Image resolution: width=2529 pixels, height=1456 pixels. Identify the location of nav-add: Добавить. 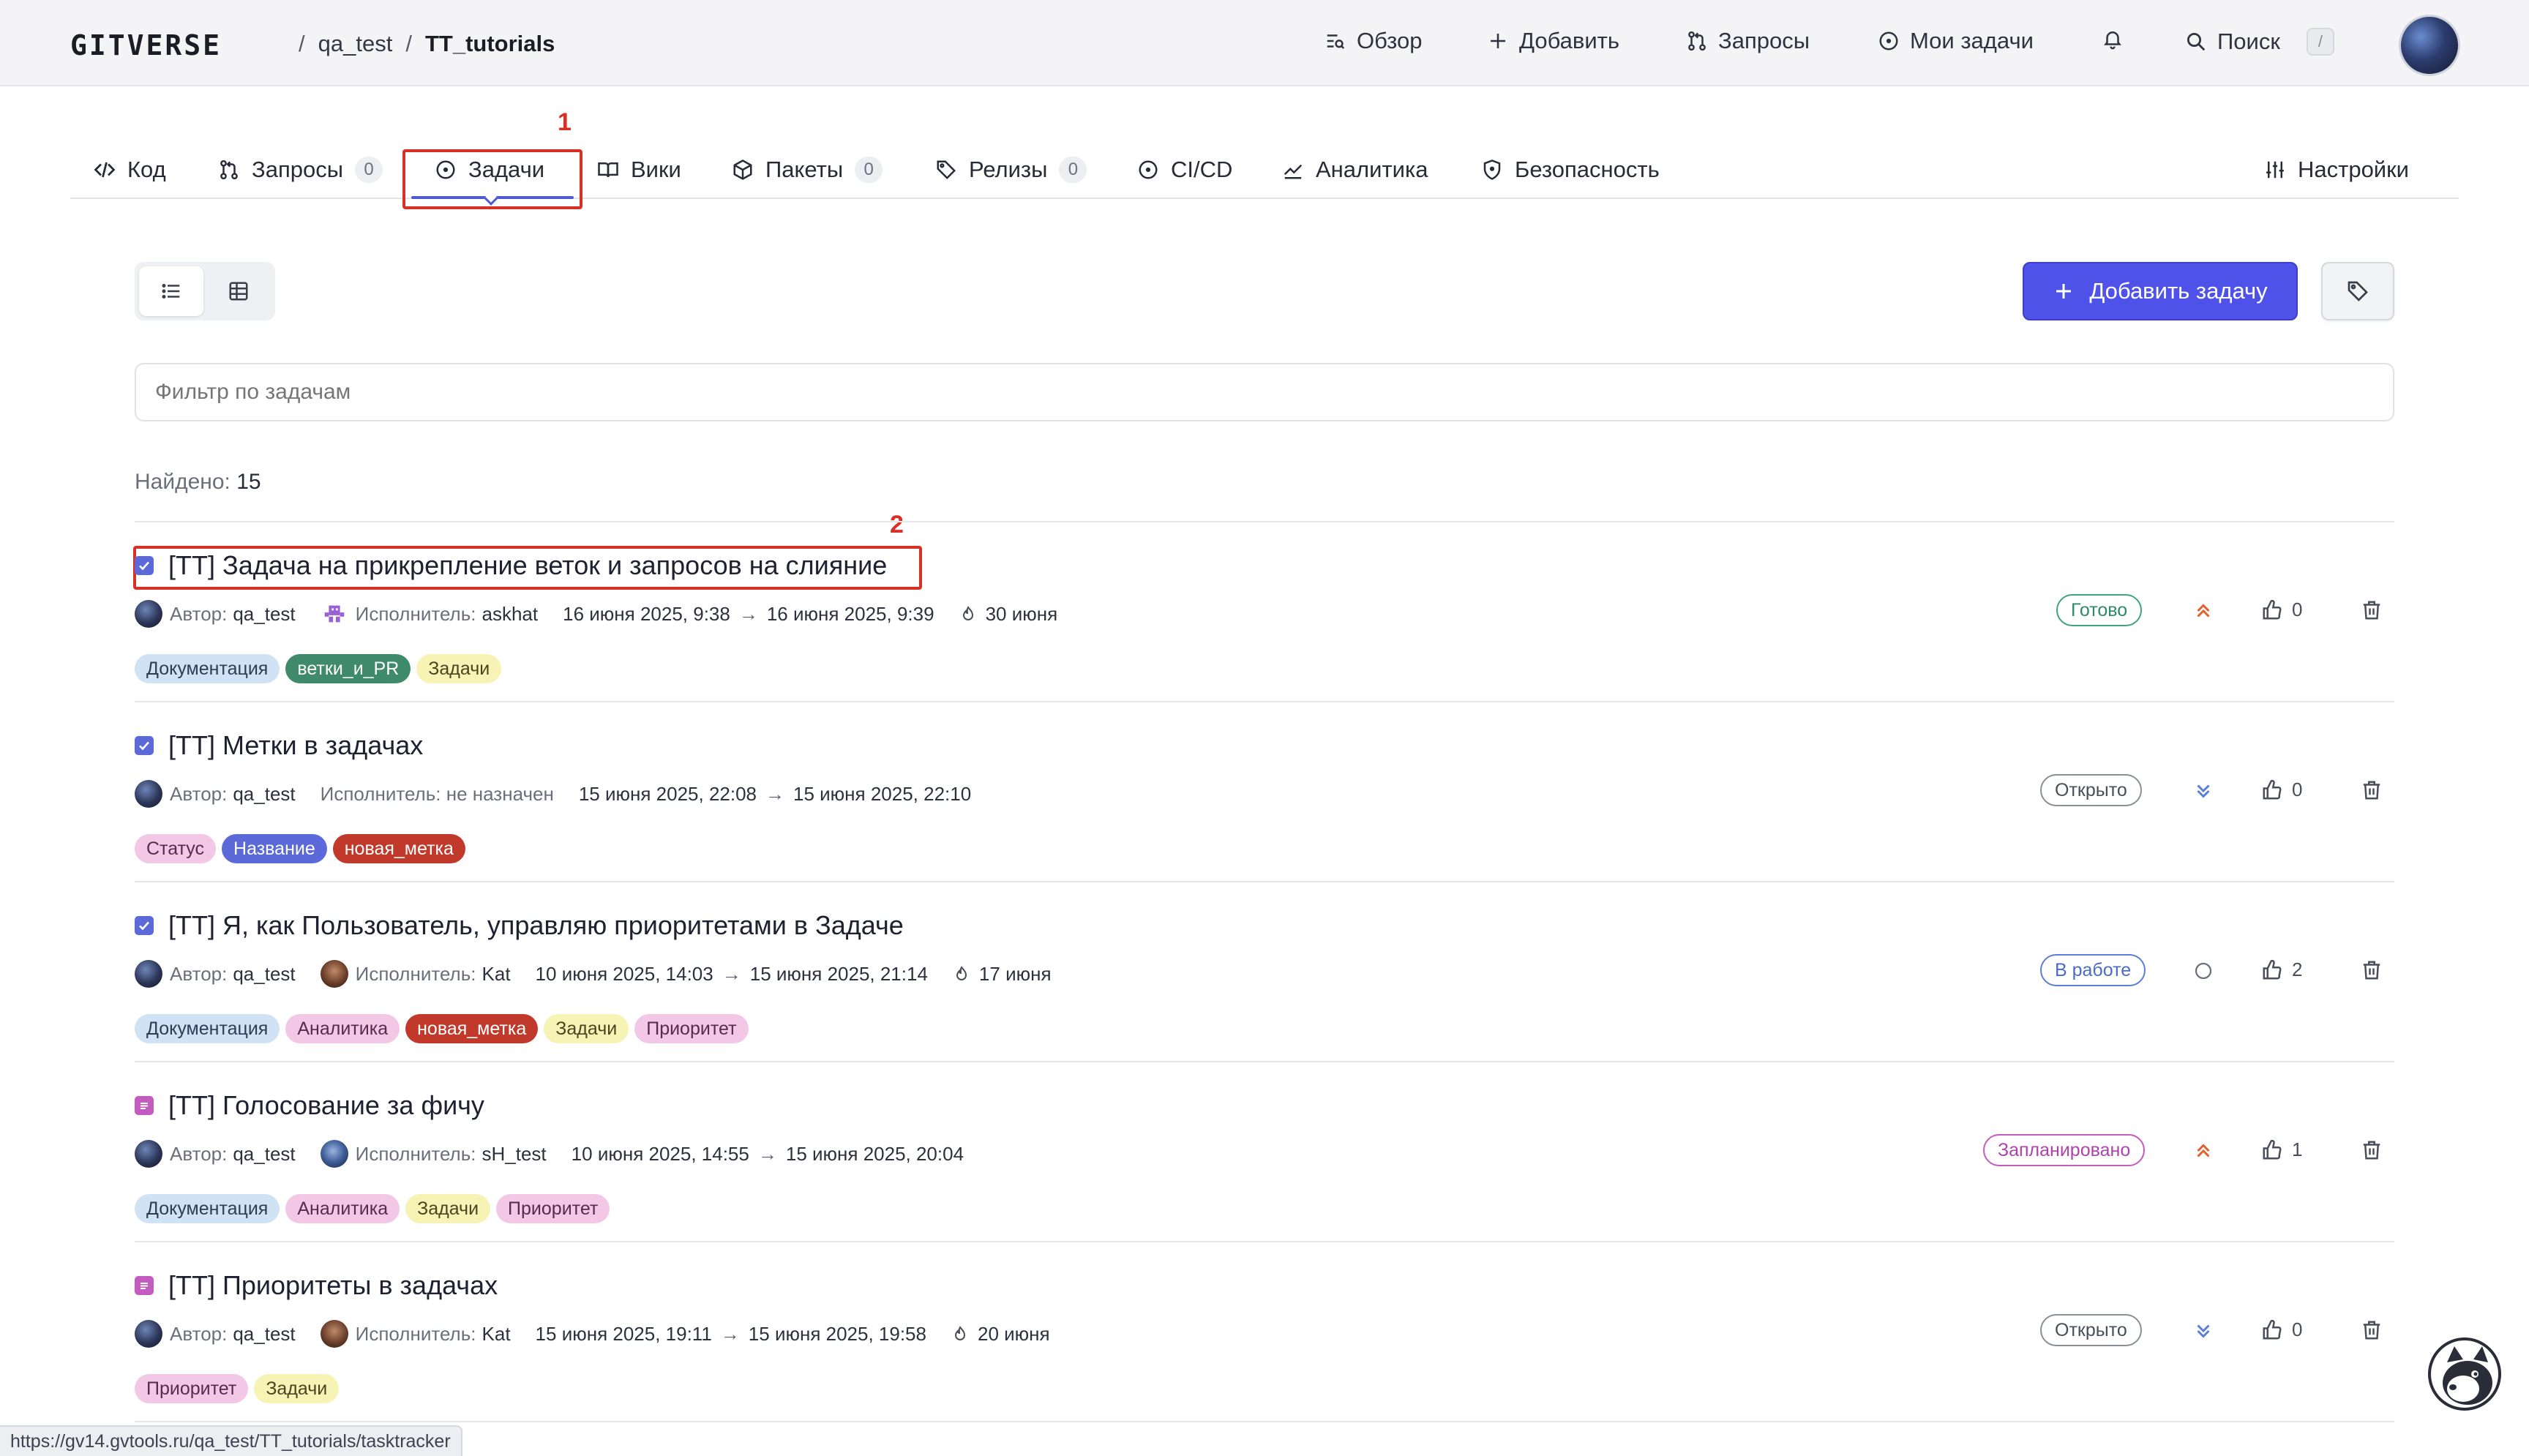
(1553, 41).